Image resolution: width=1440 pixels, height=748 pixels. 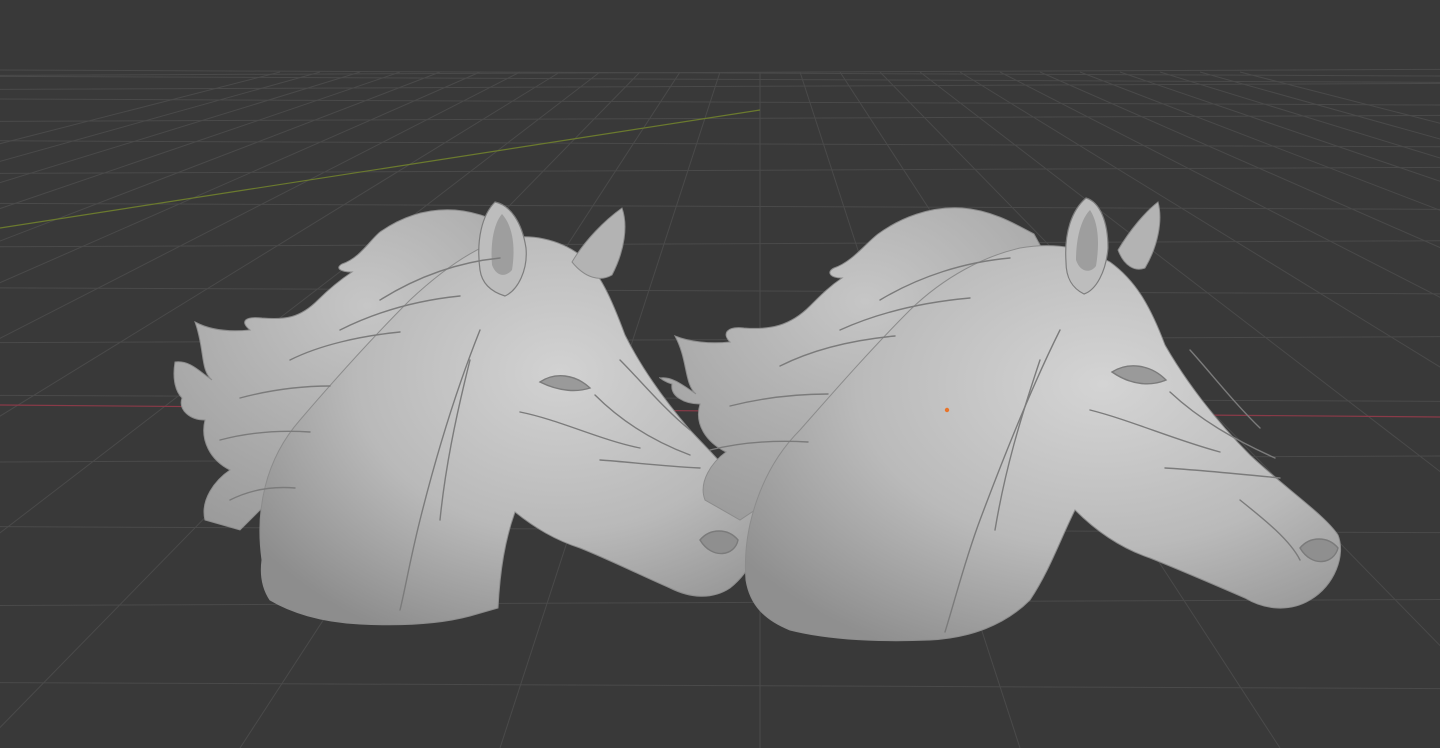 What do you see at coordinates (947, 410) in the screenshot?
I see `object-origin-marker` at bounding box center [947, 410].